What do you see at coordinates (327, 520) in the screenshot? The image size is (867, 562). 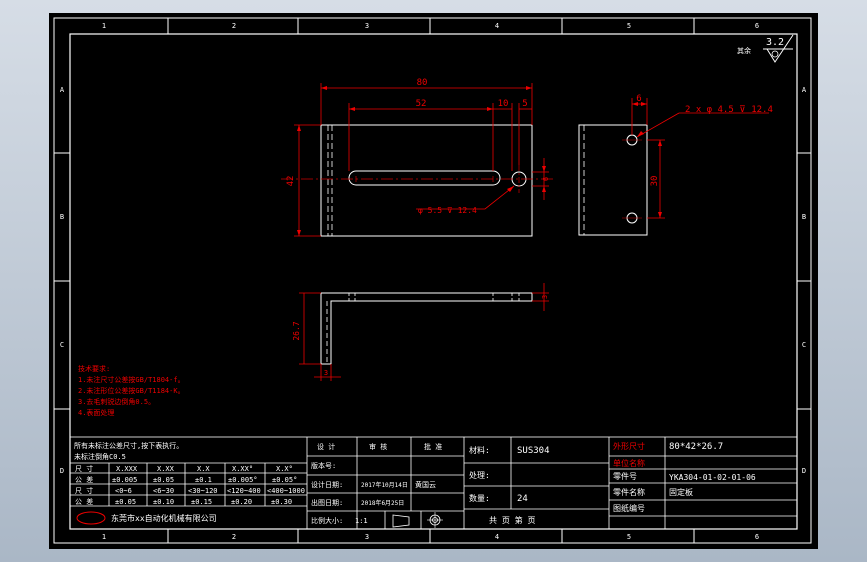 I see `scale-label: 比例大小:` at bounding box center [327, 520].